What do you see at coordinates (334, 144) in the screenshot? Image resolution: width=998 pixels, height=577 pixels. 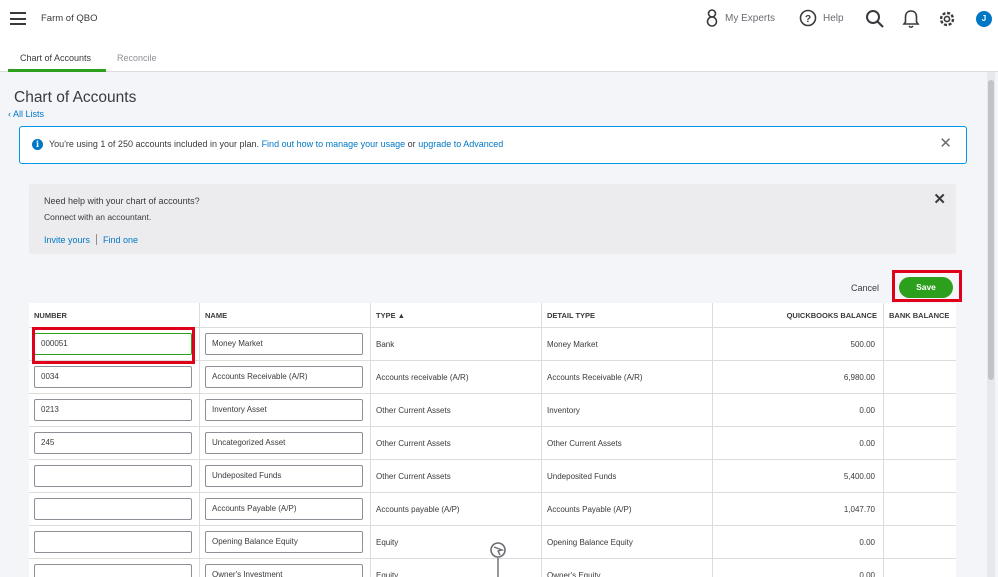 I see `manage-usage-link: Find out how to manage your usage` at bounding box center [334, 144].